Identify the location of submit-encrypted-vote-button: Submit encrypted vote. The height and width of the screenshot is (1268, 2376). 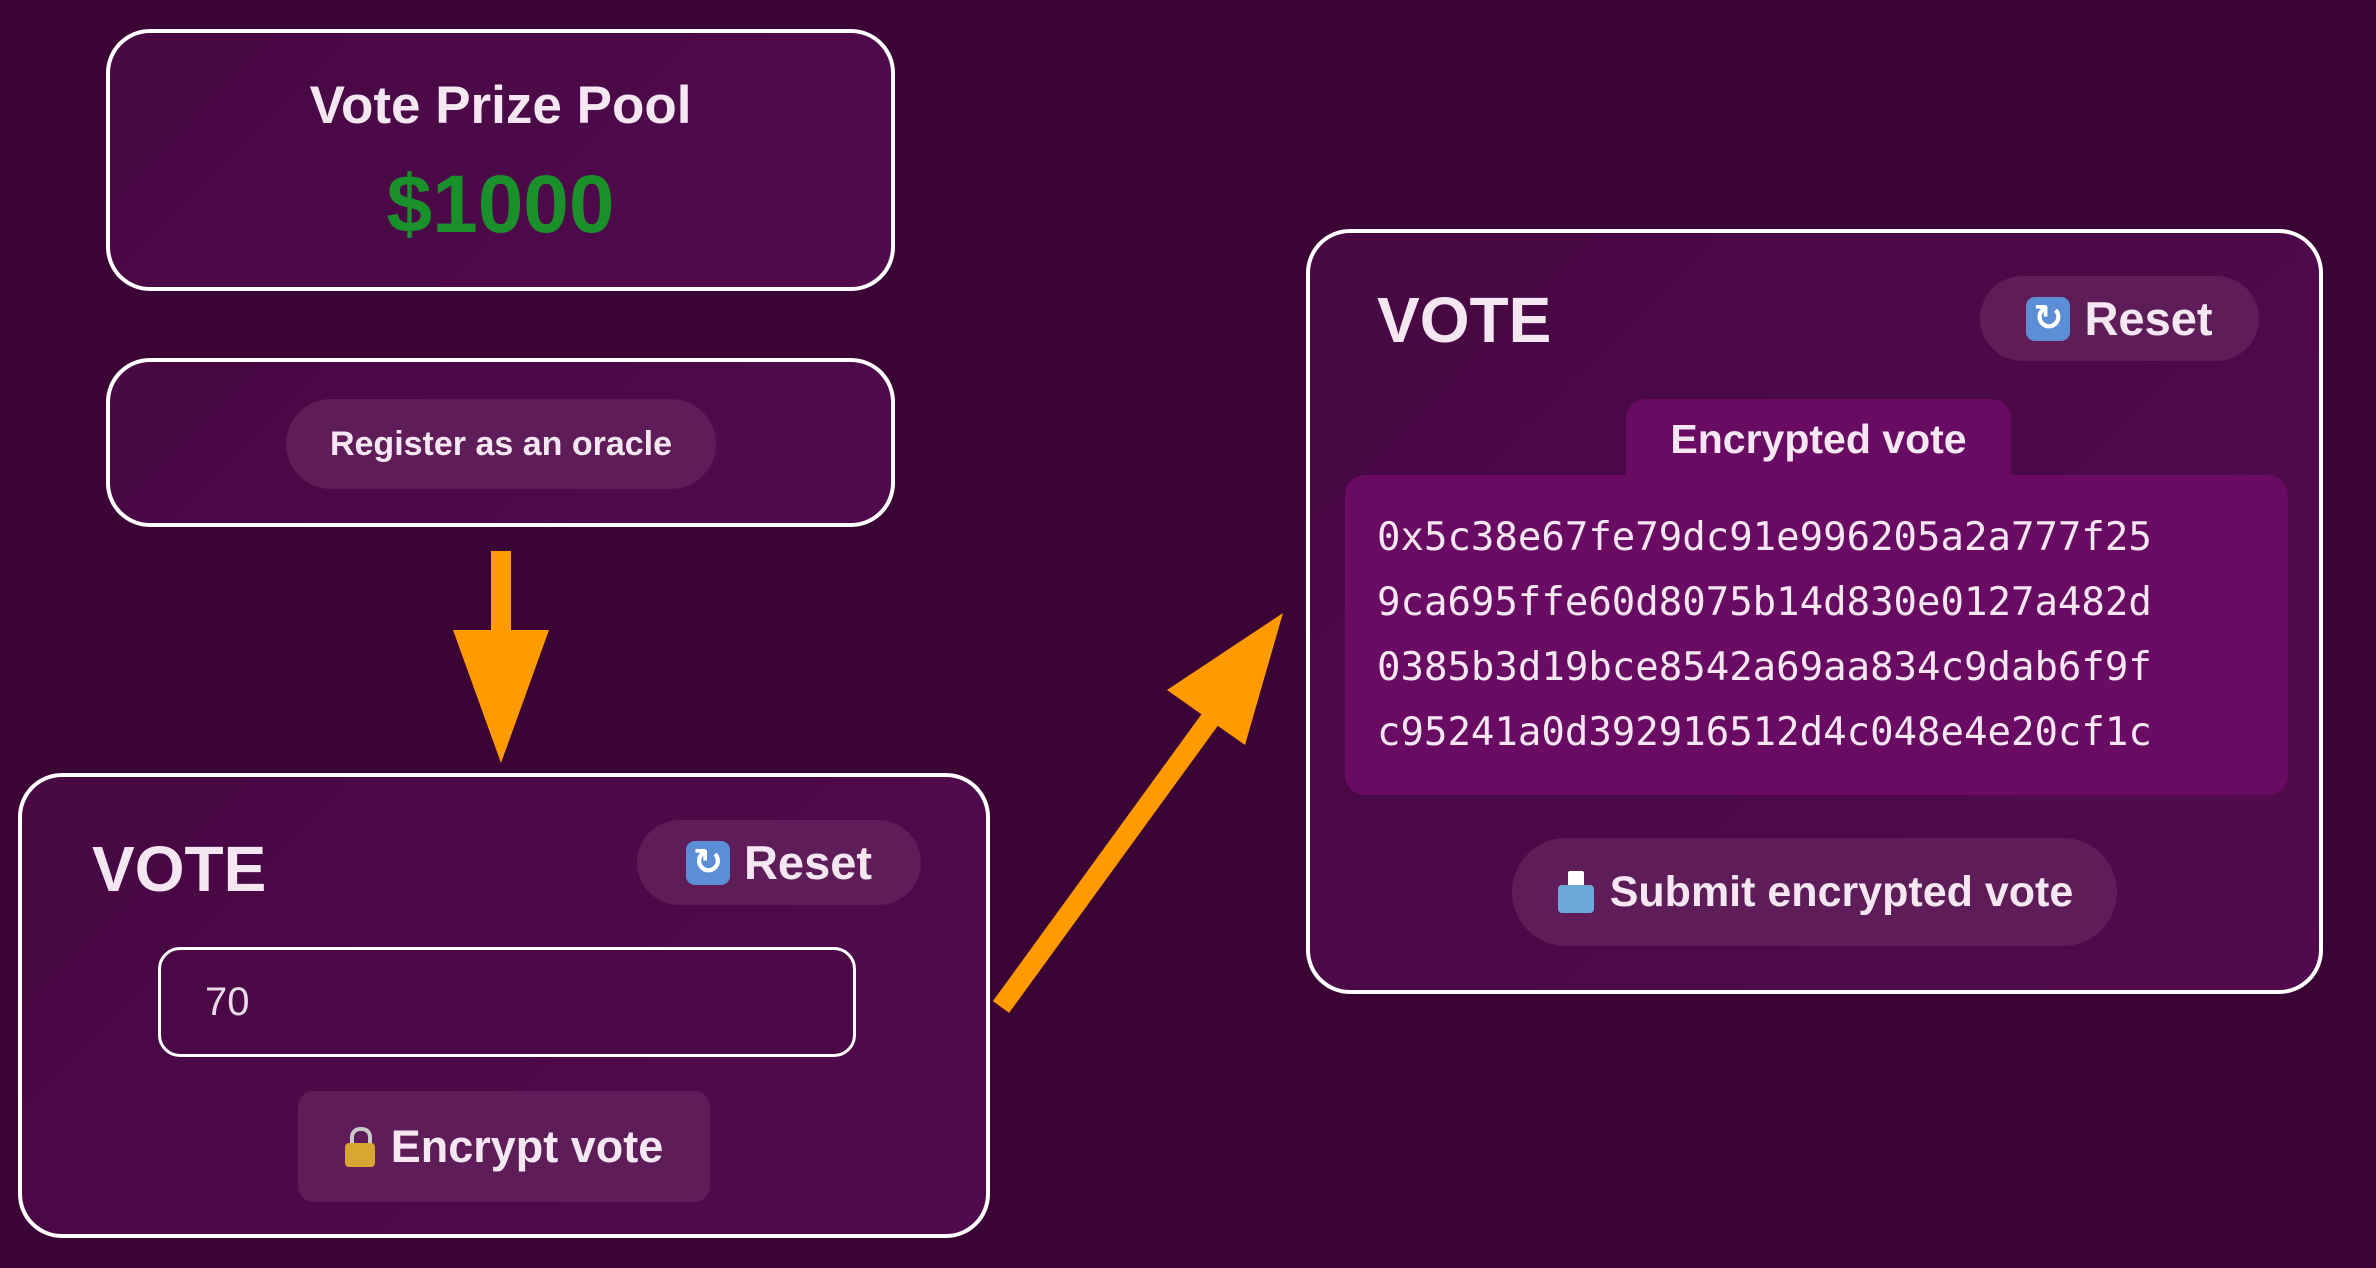
(1814, 892).